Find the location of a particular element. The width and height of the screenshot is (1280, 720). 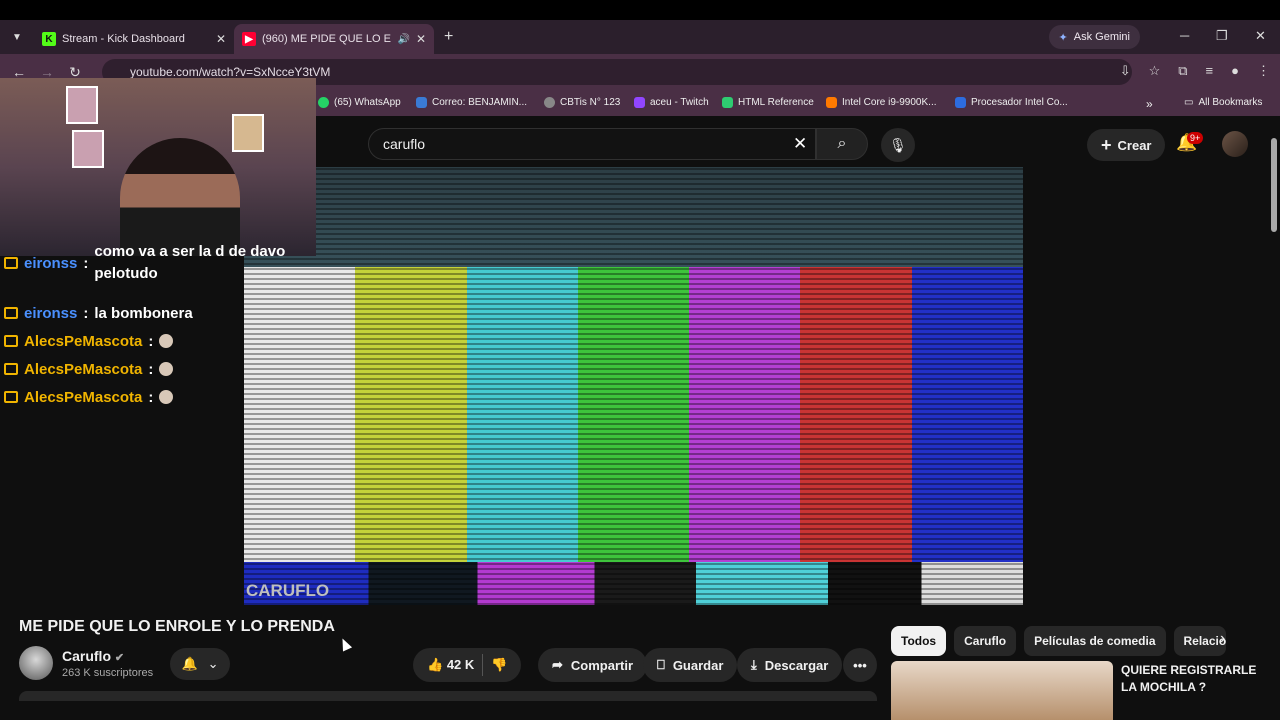

share-icon: ➦ is located at coordinates (557, 664).